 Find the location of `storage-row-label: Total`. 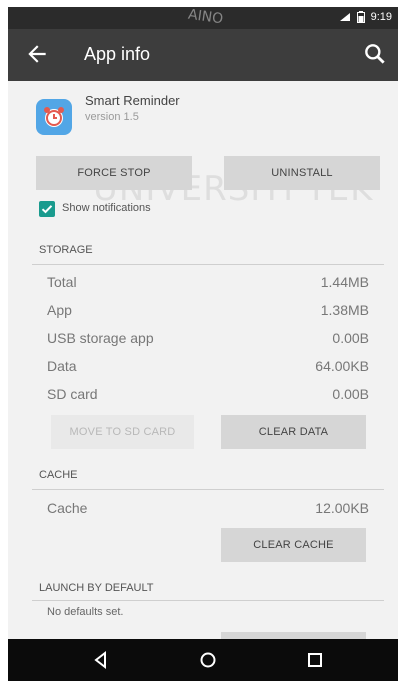

storage-row-label: Total is located at coordinates (62, 282).